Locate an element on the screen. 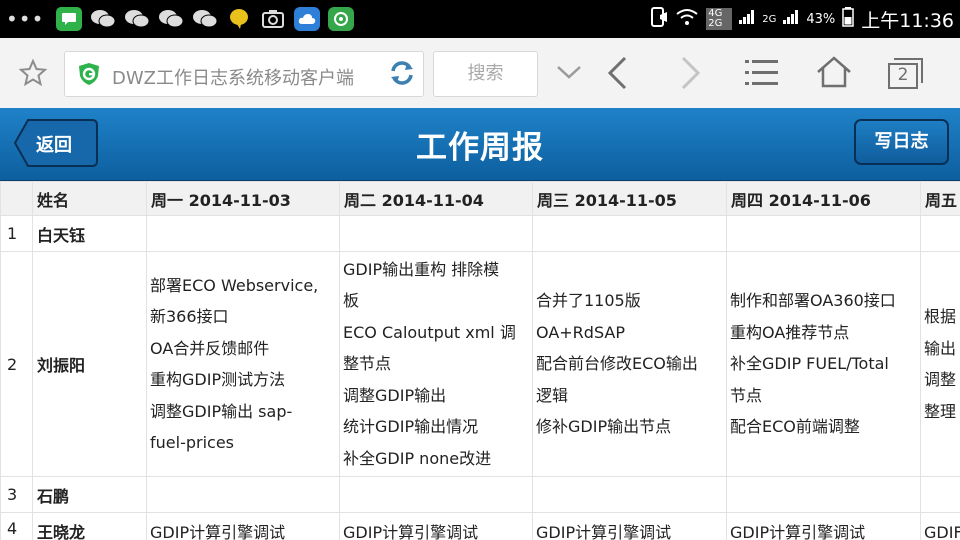 The height and width of the screenshot is (540, 960). log-line: 根据 is located at coordinates (940, 316).